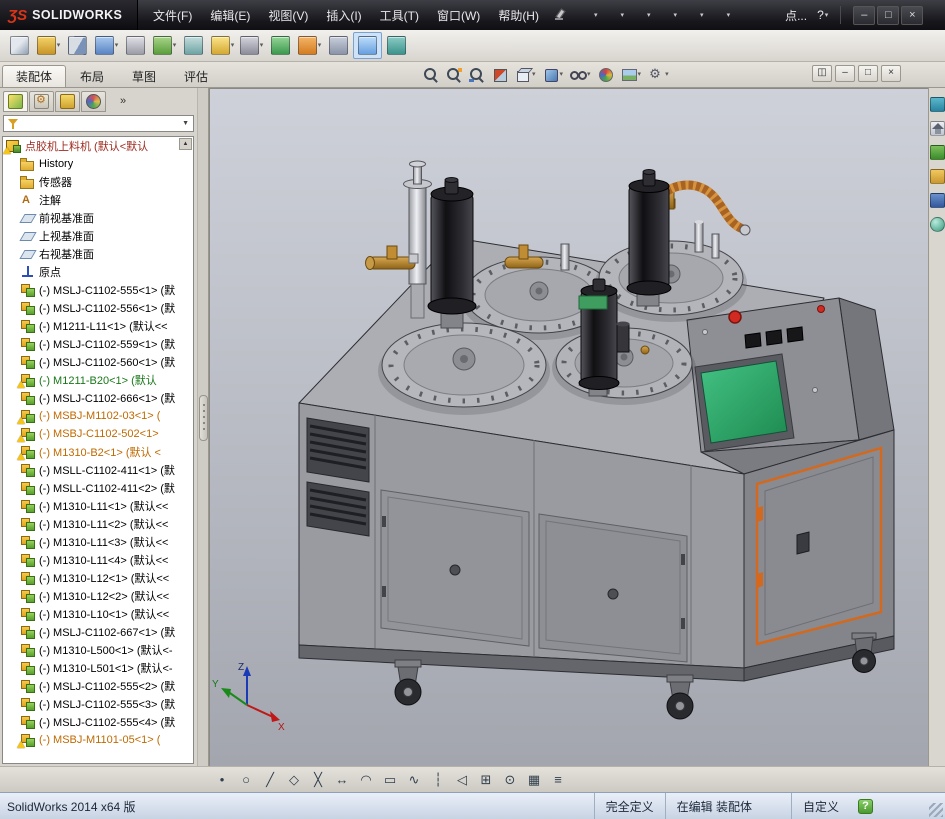 Image resolution: width=945 pixels, height=819 pixels. I want to click on panel-overflow-button: », so click(123, 101).